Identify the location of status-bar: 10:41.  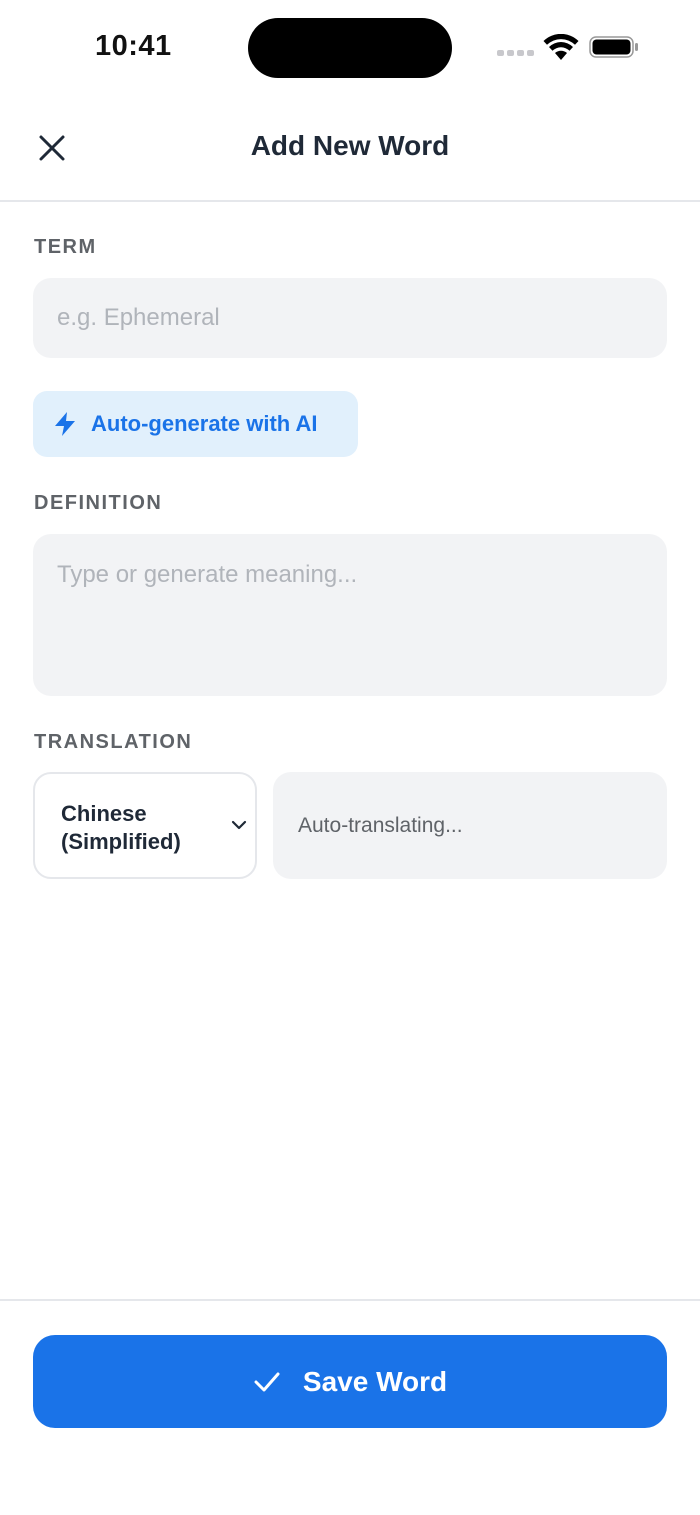
(350, 48).